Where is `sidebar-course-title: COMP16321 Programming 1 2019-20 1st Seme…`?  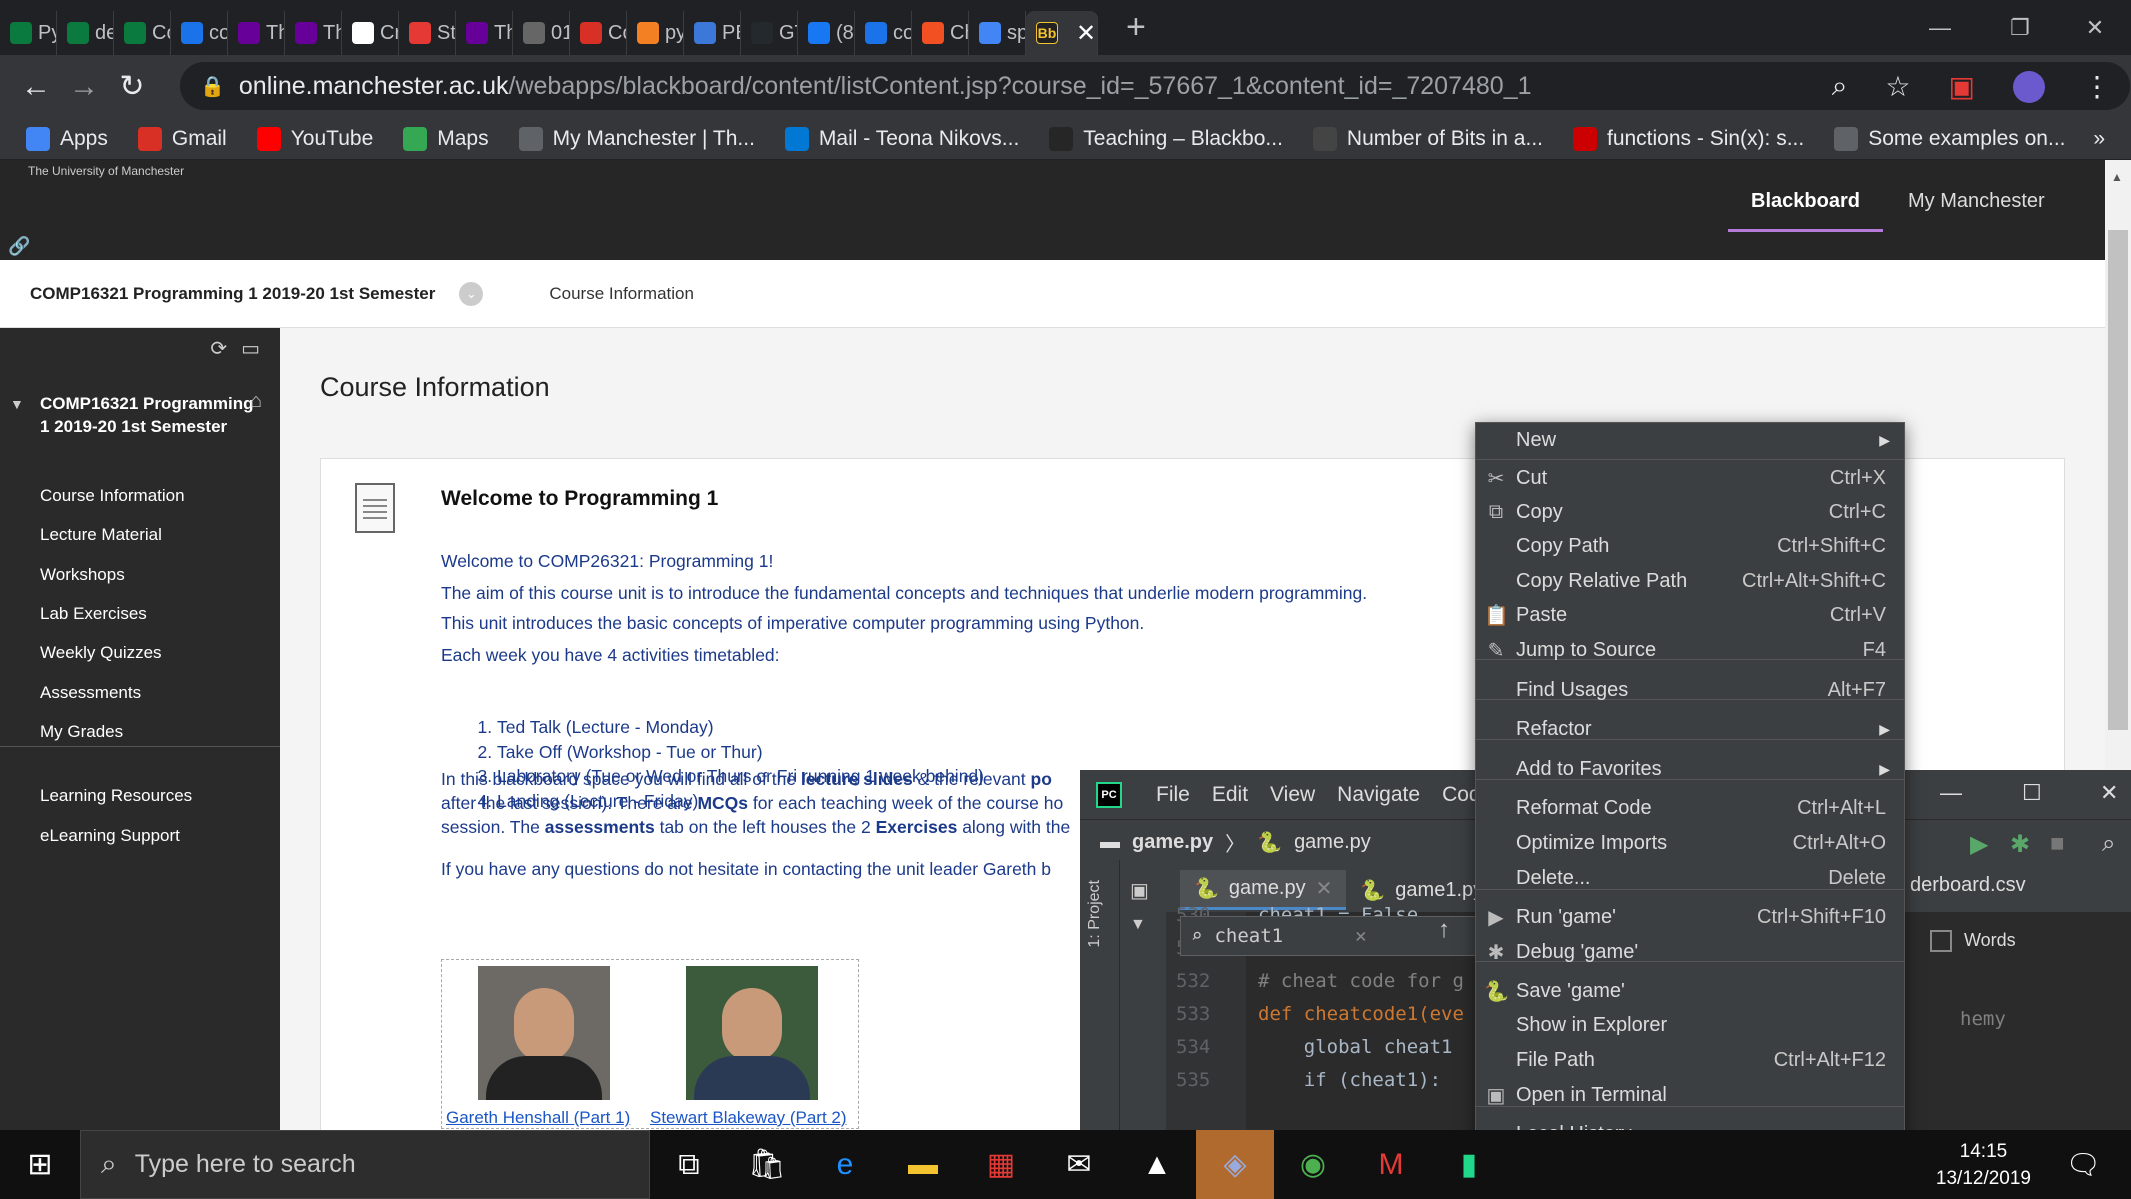 sidebar-course-title: COMP16321 Programming 1 2019-20 1st Seme… is located at coordinates (150, 415).